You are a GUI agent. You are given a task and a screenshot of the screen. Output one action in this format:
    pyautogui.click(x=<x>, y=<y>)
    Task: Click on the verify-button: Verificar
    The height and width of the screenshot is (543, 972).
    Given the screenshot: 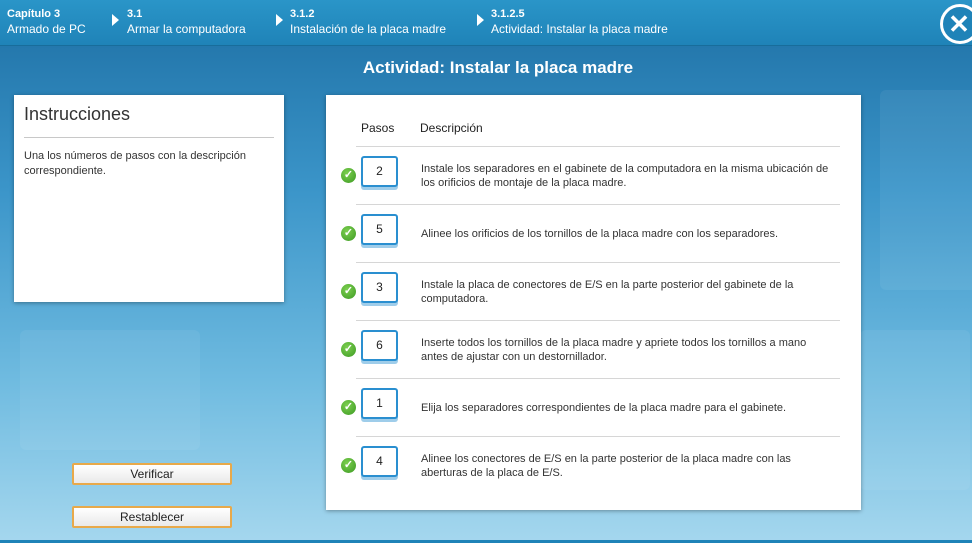 What is the action you would take?
    pyautogui.click(x=152, y=474)
    